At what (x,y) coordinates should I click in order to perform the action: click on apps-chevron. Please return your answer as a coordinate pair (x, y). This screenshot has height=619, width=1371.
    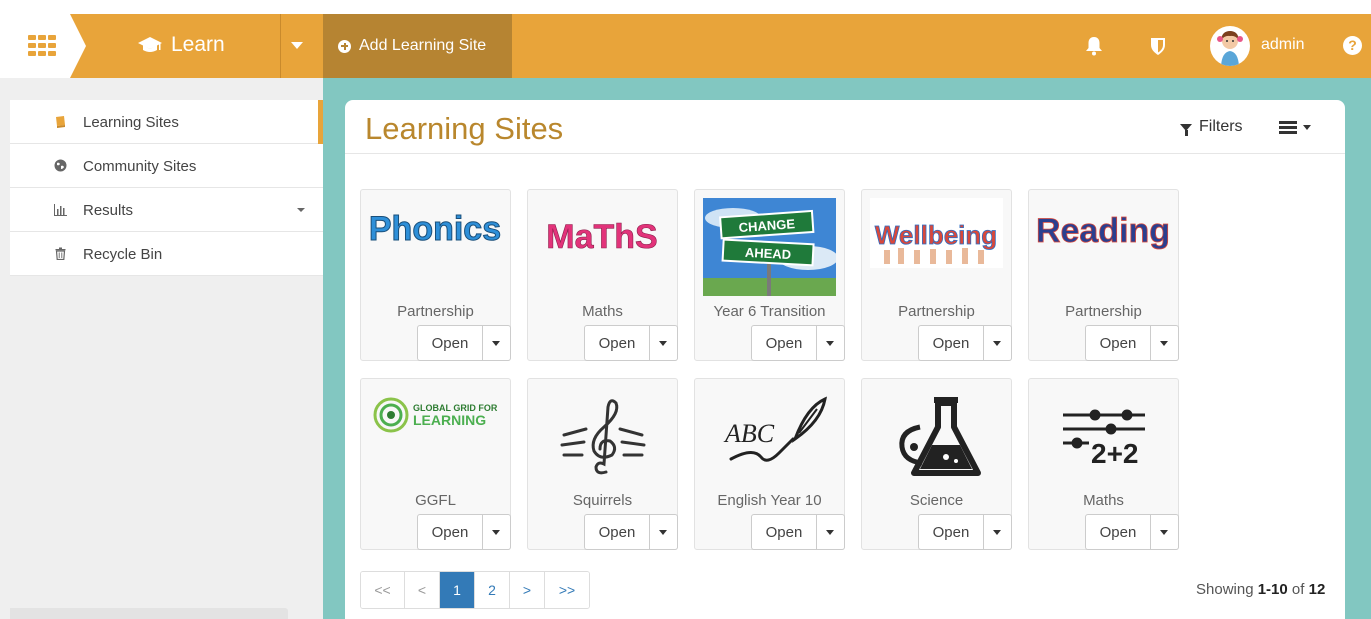
    Looking at the image, I should click on (78, 46).